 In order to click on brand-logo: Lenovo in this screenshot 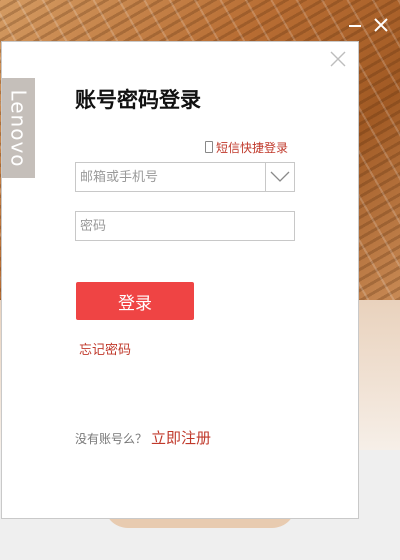, I will do `click(18, 128)`.